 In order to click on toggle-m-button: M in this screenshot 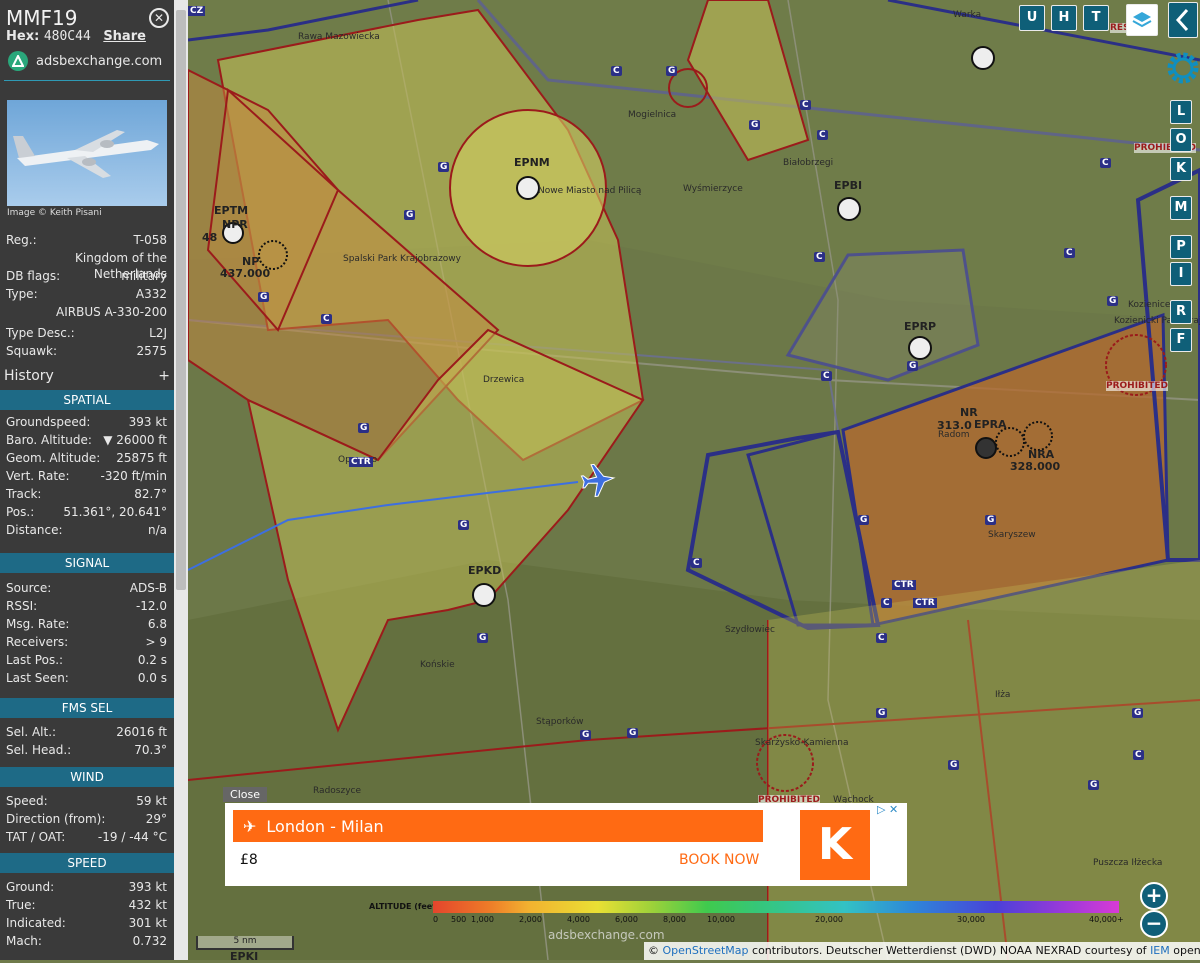, I will do `click(1181, 208)`.